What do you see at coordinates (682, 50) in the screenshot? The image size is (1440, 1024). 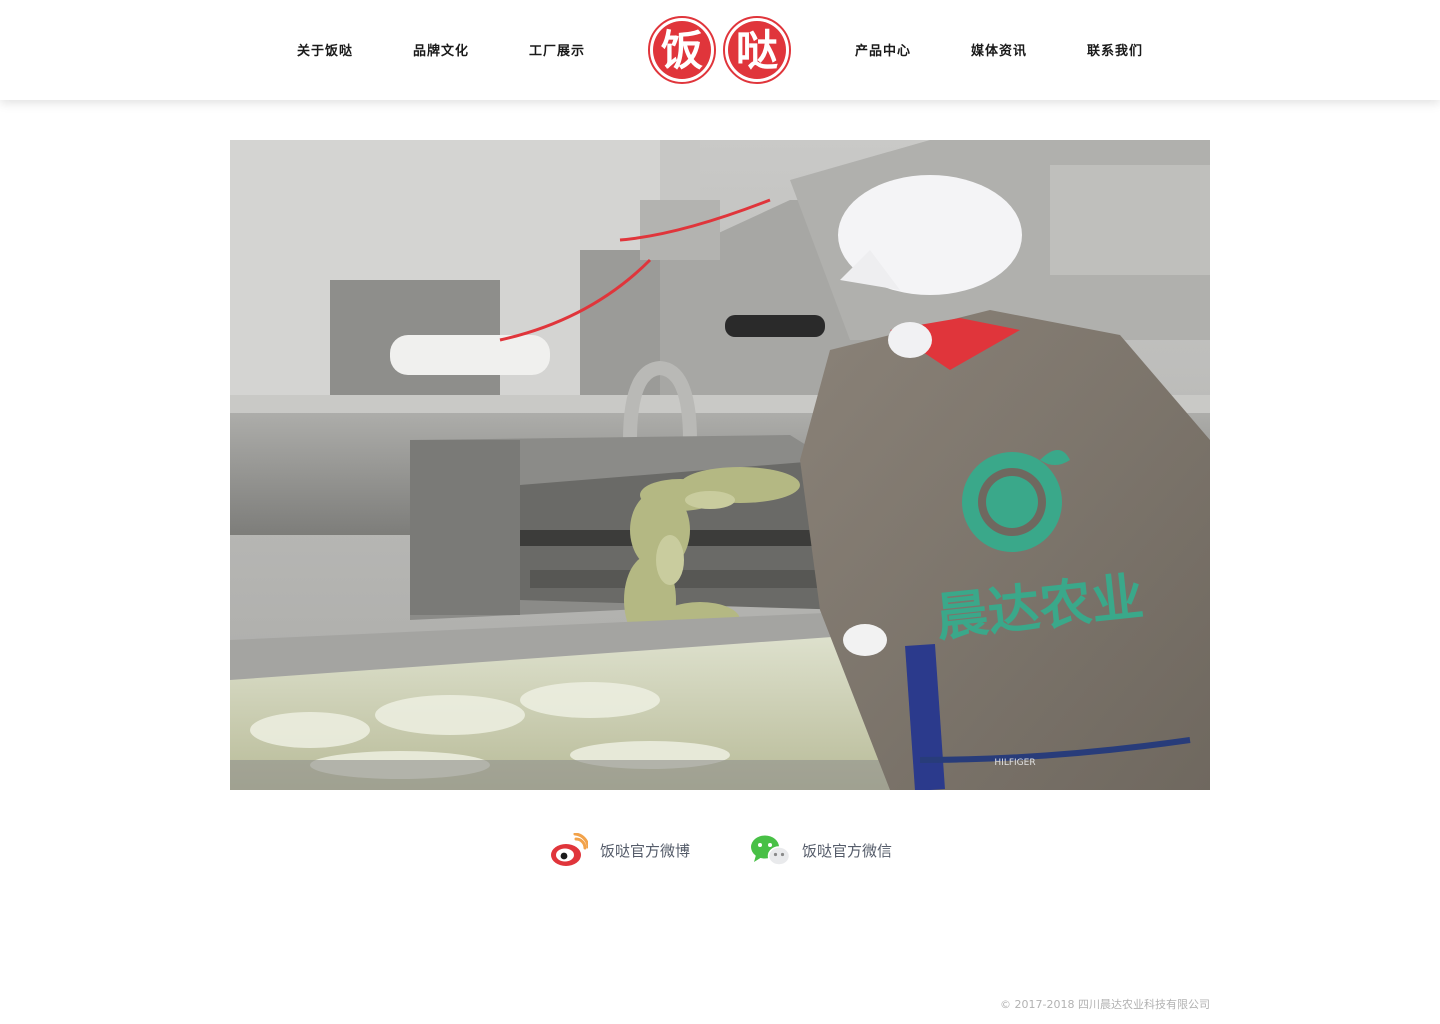 I see `logo-char-1: 饭` at bounding box center [682, 50].